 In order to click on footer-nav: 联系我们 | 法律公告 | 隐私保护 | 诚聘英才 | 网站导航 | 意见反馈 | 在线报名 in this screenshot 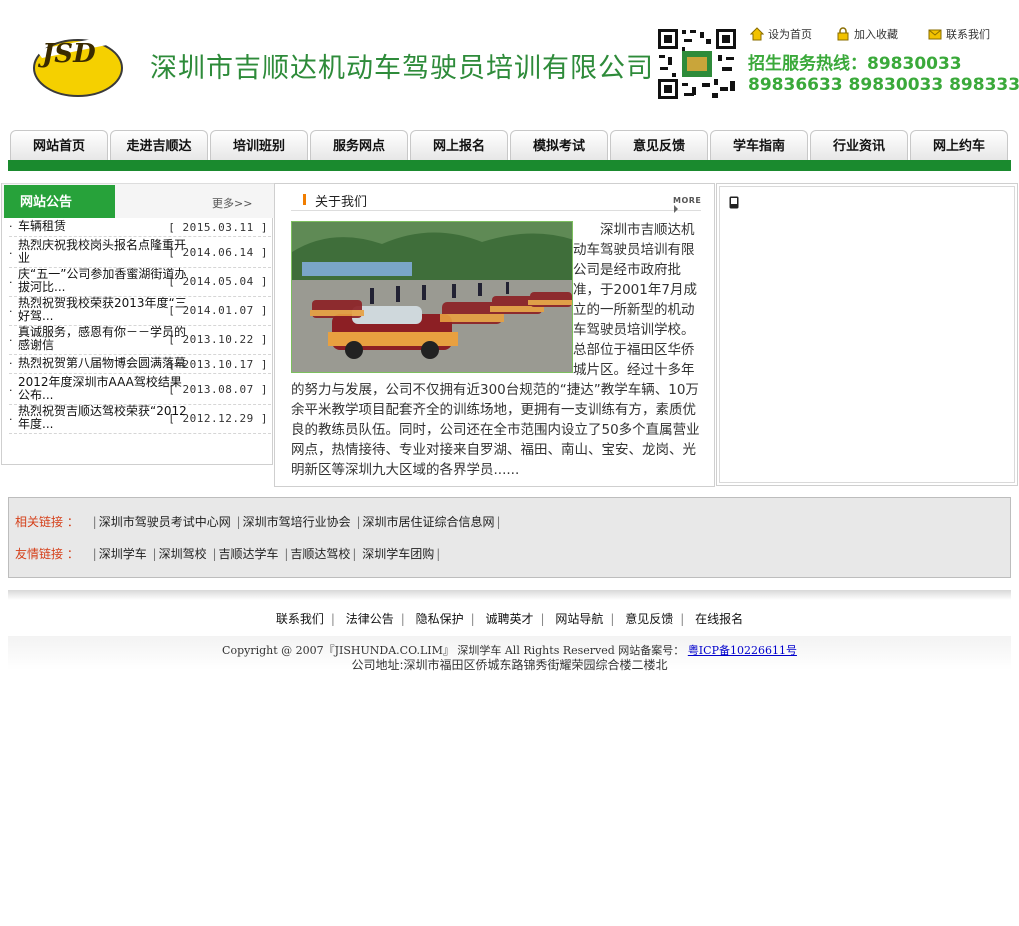, I will do `click(509, 619)`.